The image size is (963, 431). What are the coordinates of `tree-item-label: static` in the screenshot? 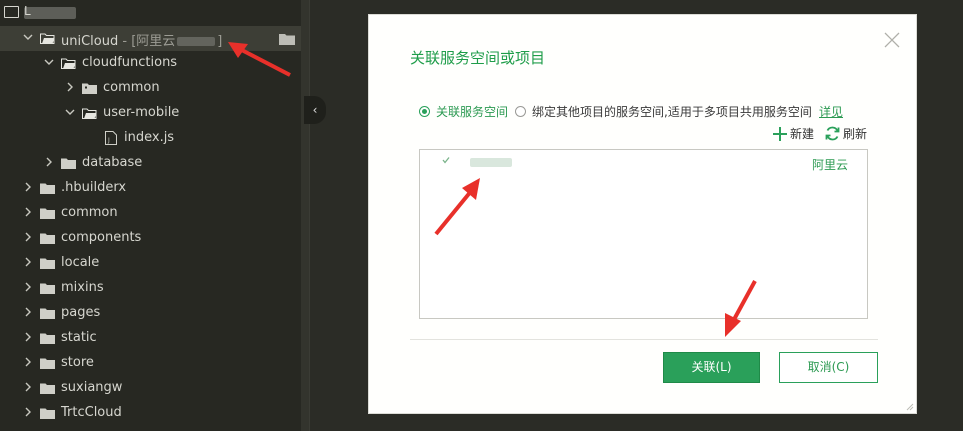 It's located at (79, 337).